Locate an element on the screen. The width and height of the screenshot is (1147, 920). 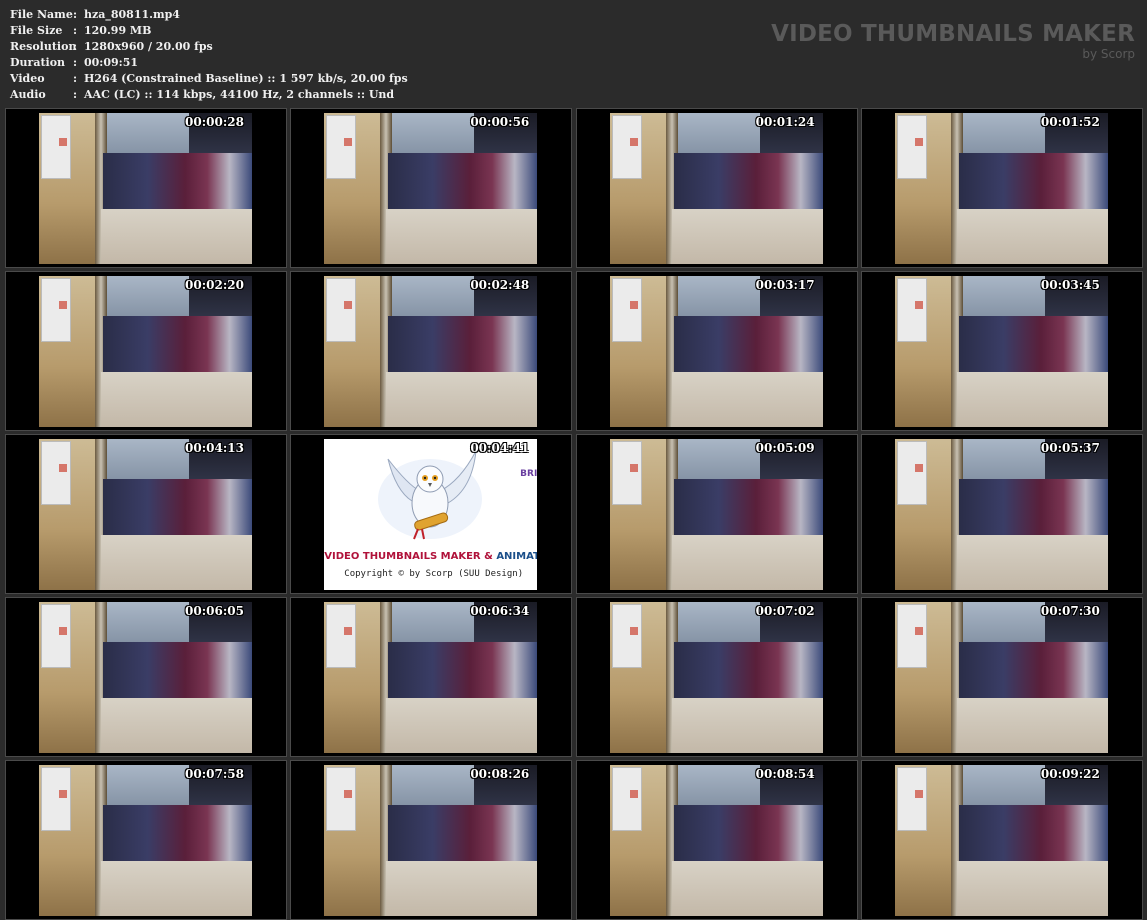
info-row-duration: Duration : 00:09:51 is located at coordinates (209, 63).